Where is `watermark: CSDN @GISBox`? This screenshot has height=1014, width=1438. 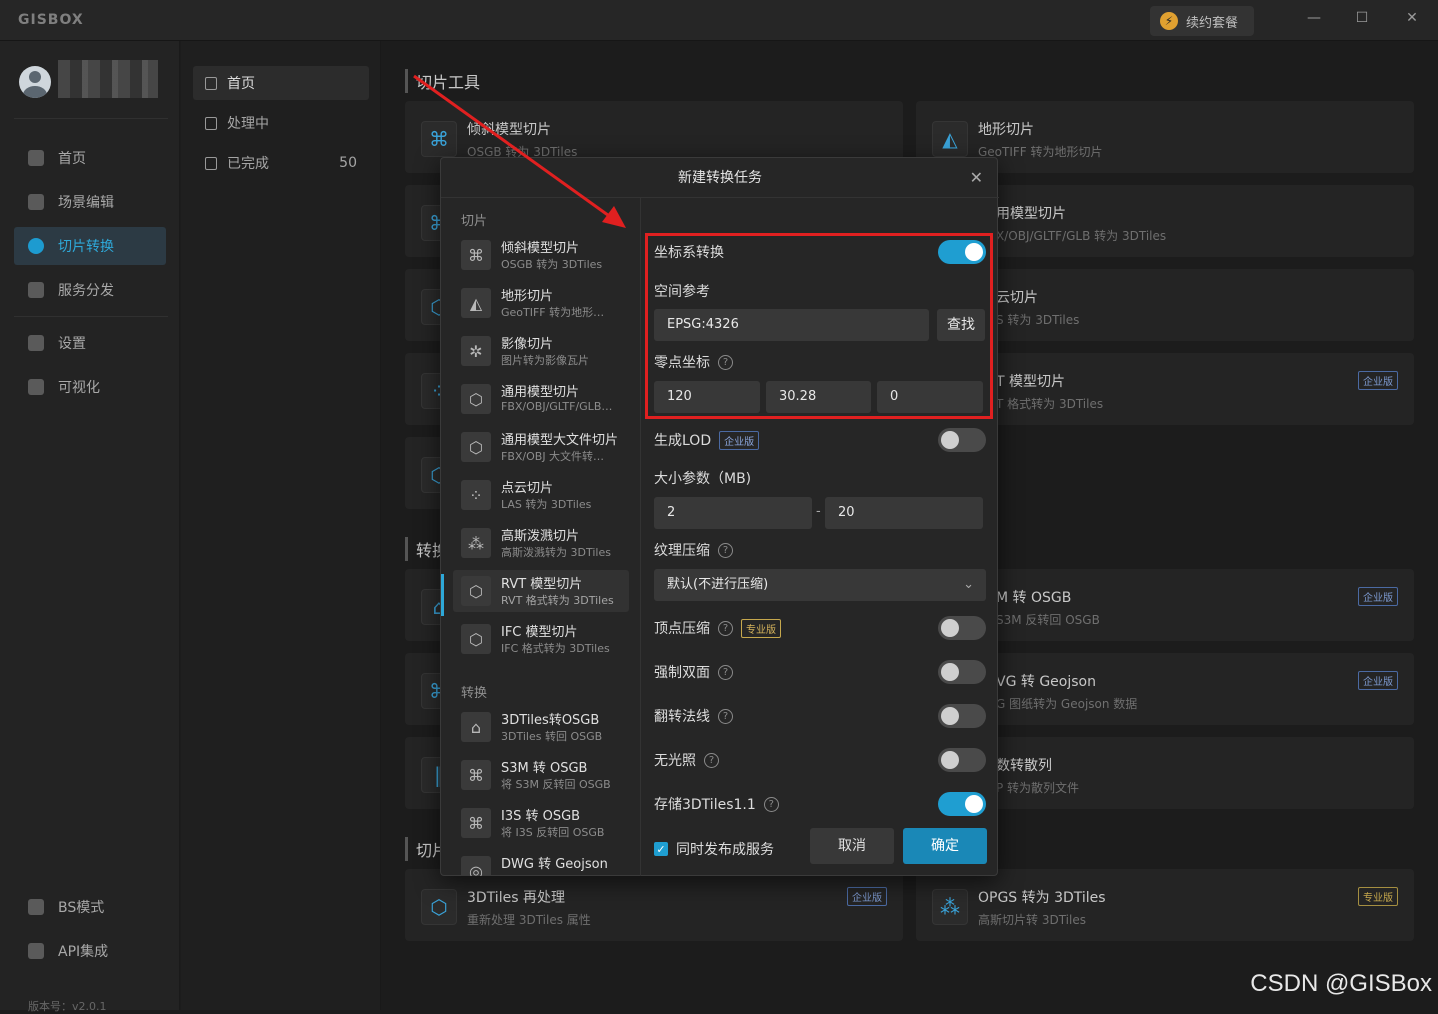
watermark: CSDN @GISBox is located at coordinates (1341, 984).